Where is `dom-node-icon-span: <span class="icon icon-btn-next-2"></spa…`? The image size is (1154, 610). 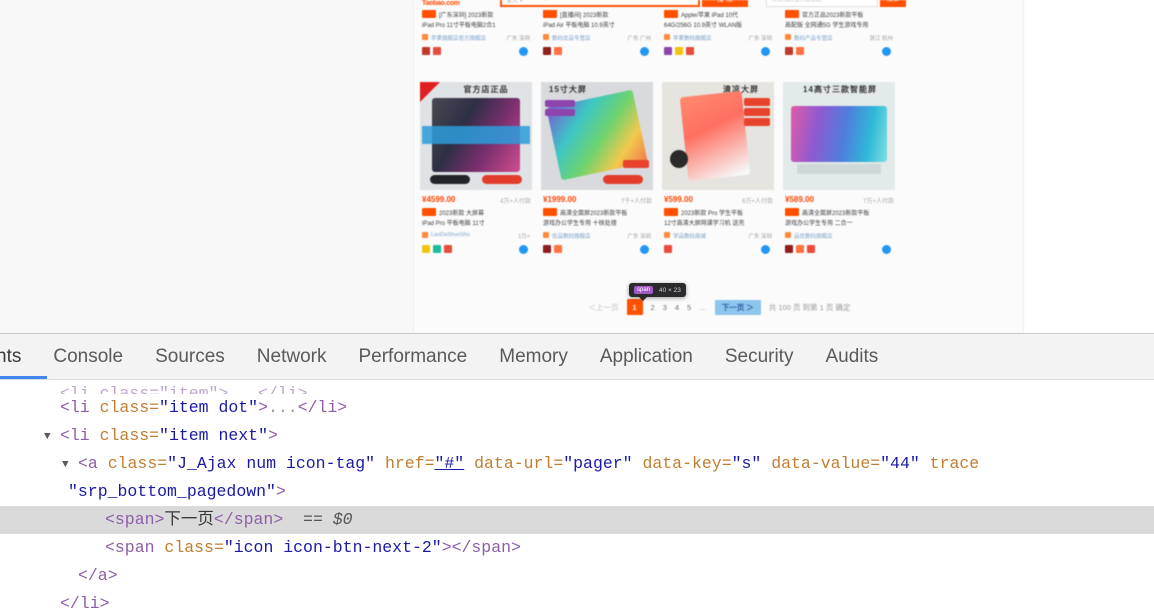
dom-node-icon-span: <span class="icon icon-btn-next-2"></spa… is located at coordinates (577, 548).